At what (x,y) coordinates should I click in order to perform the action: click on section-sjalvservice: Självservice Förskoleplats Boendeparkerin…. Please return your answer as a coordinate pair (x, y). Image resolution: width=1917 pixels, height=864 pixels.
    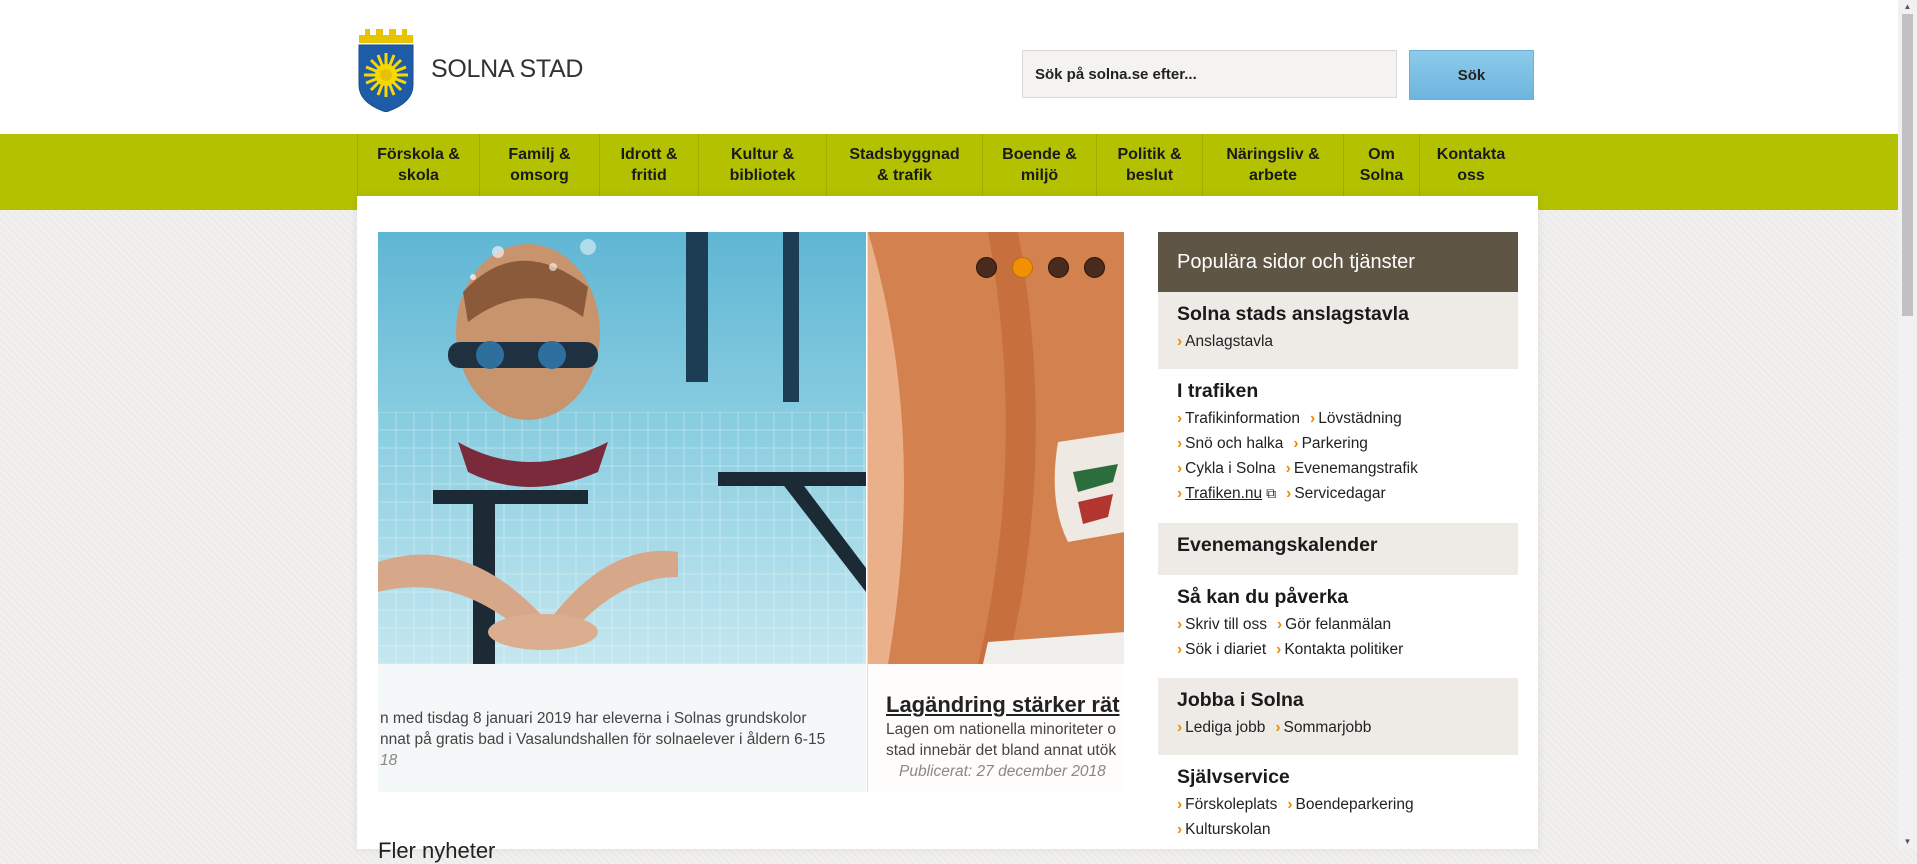
    Looking at the image, I should click on (1338, 802).